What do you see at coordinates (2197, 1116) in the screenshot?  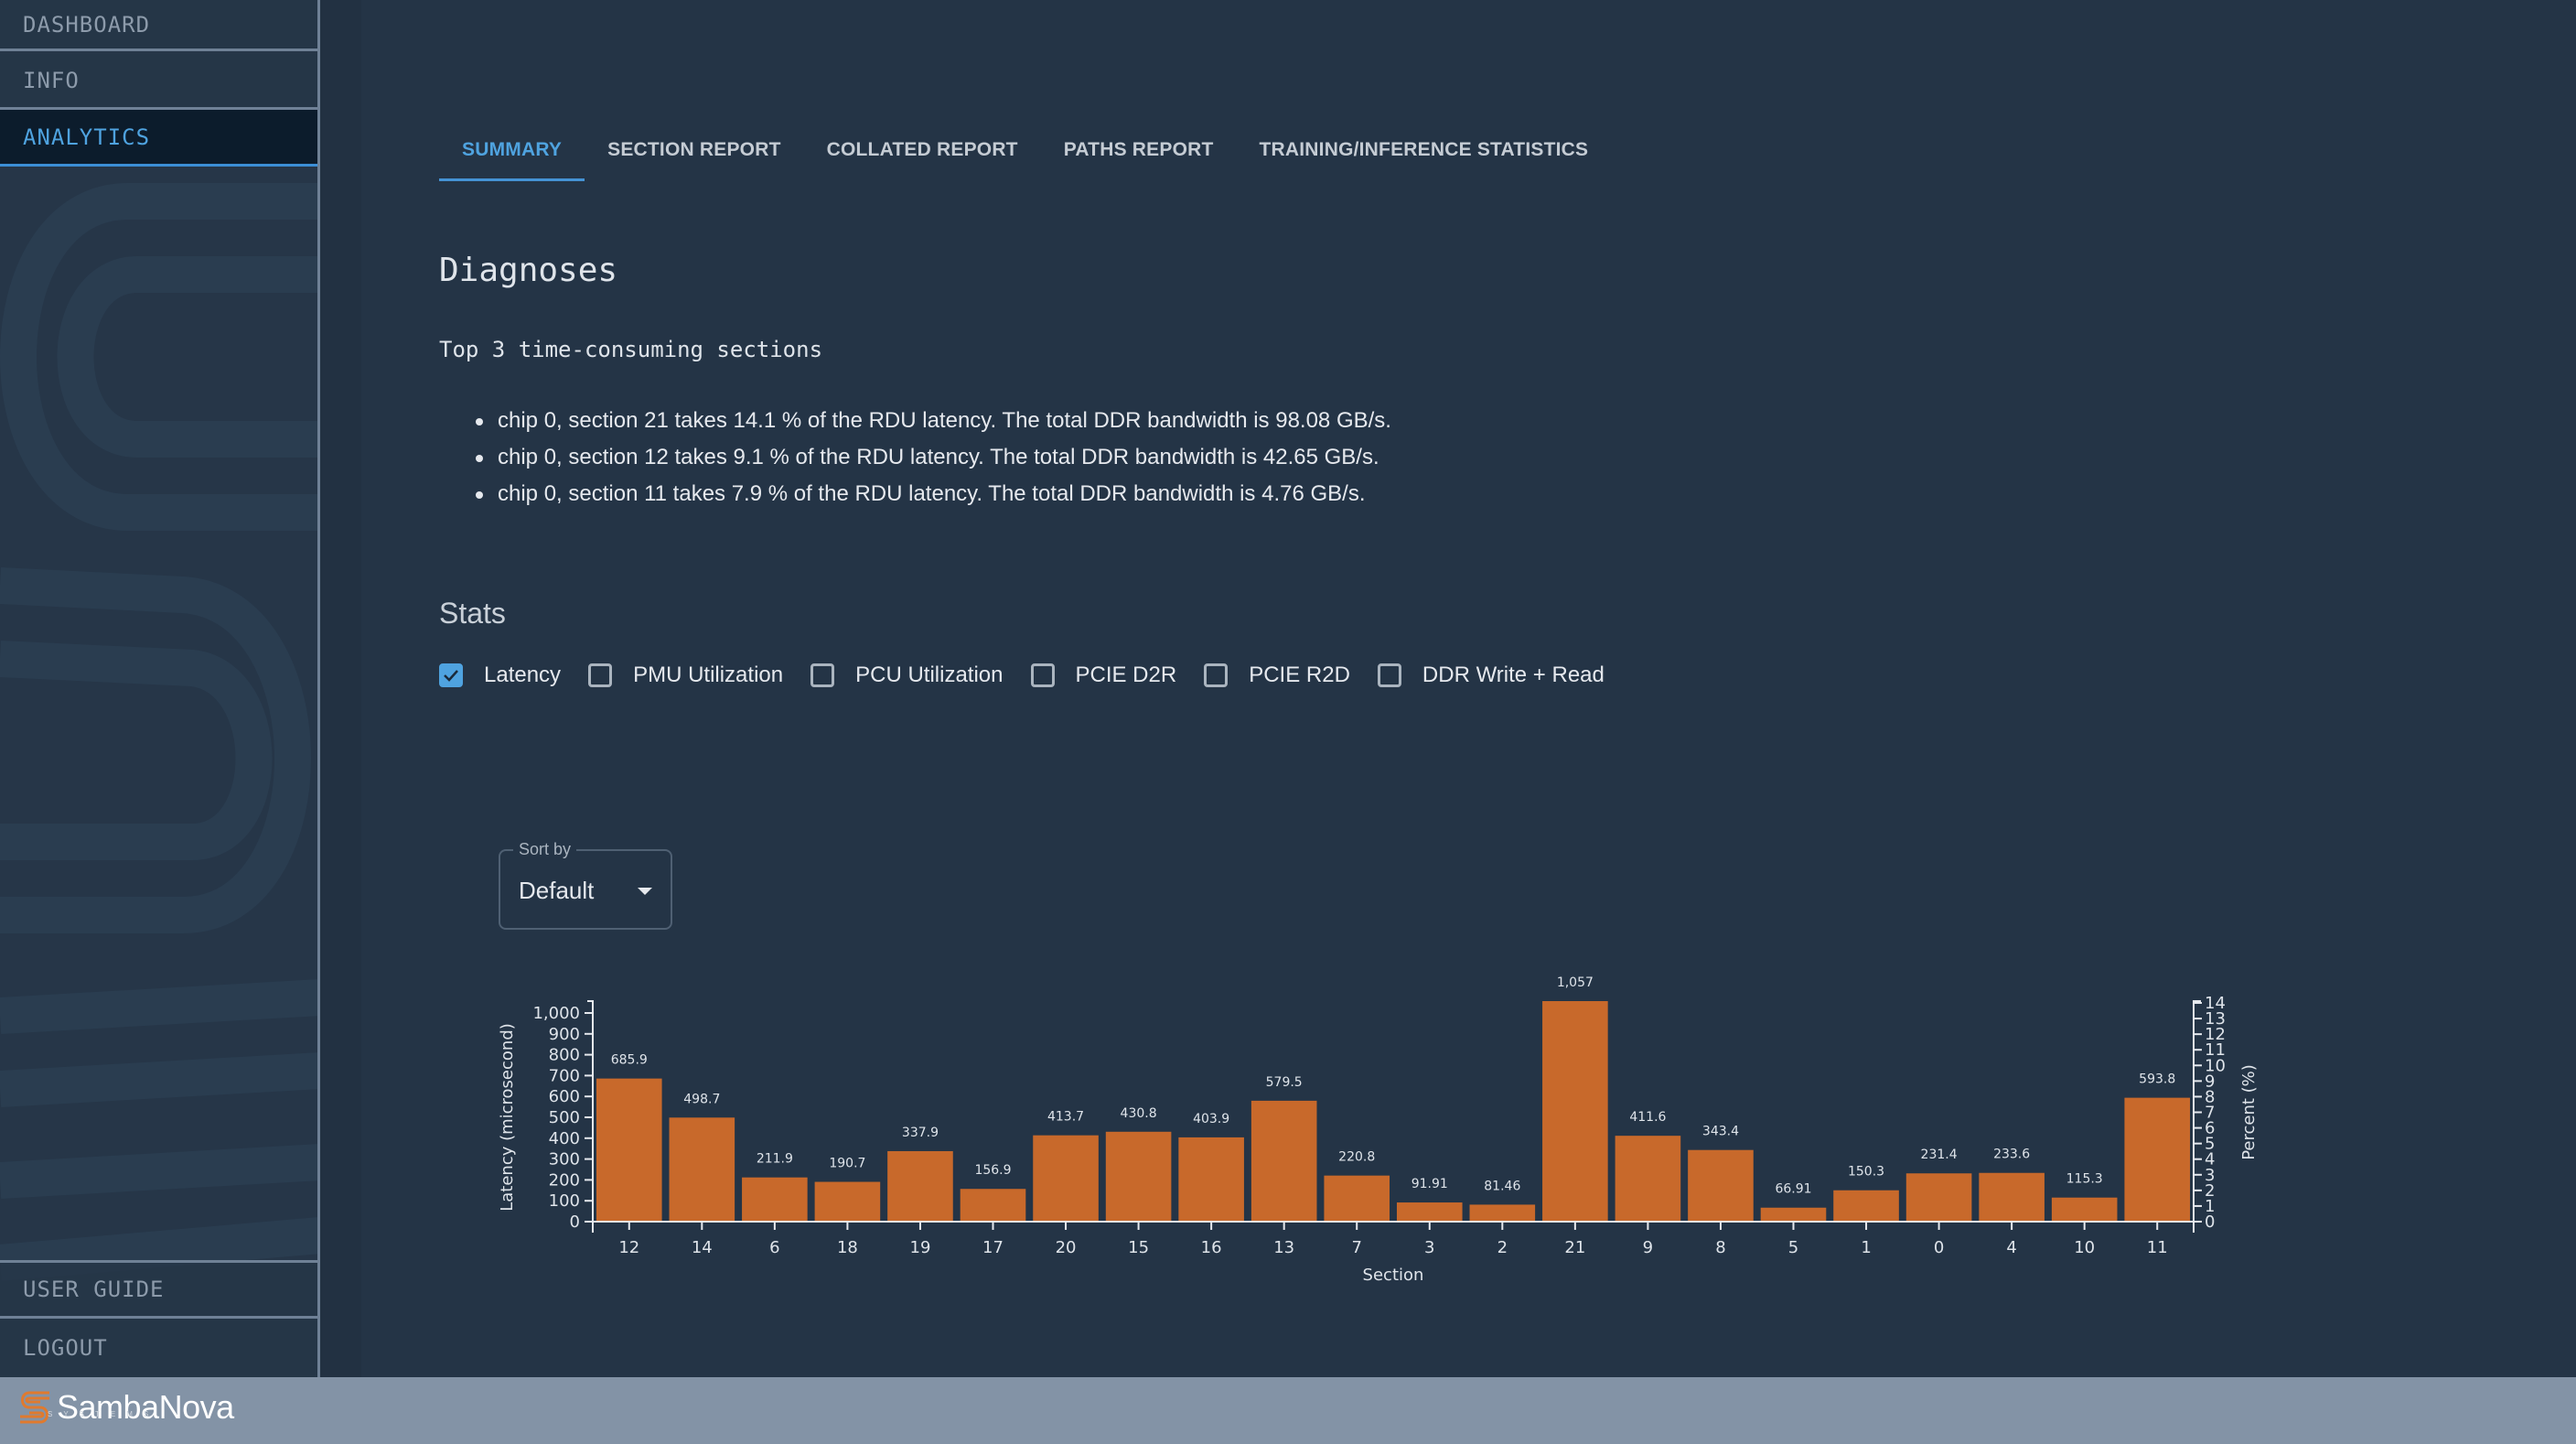 I see `y2-axis-line` at bounding box center [2197, 1116].